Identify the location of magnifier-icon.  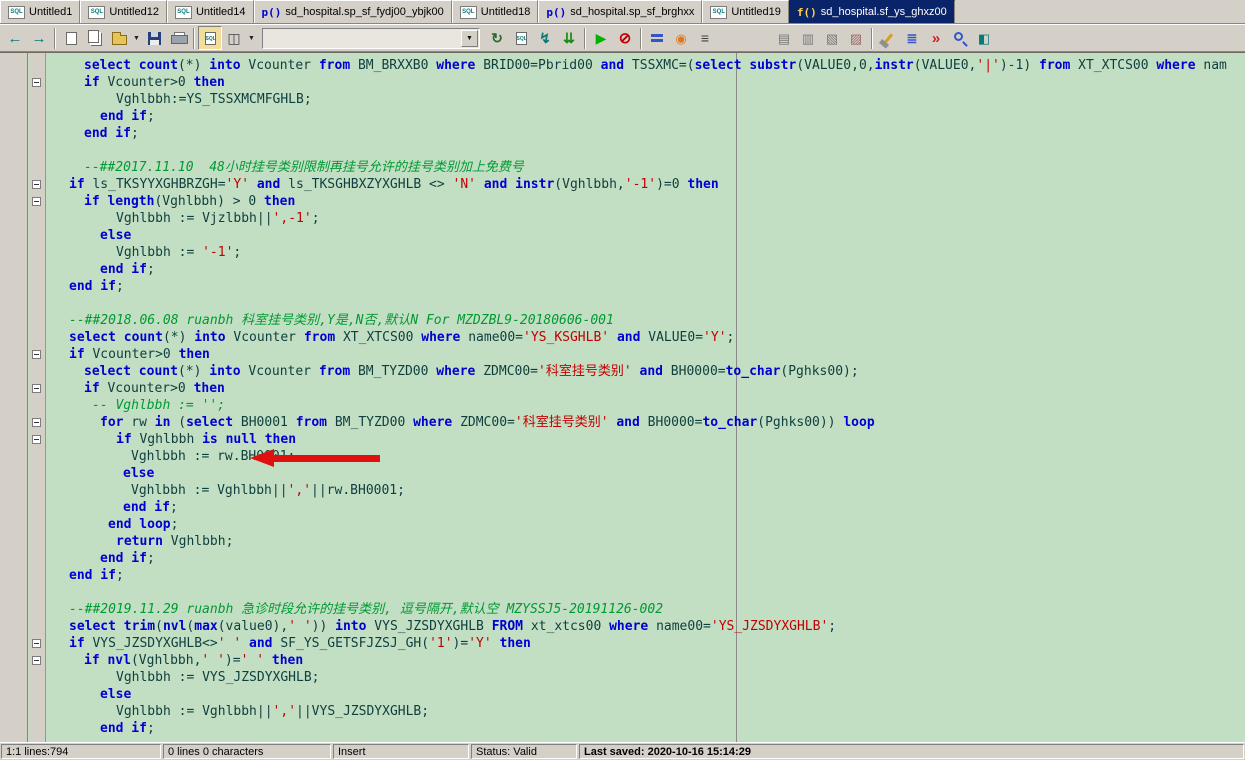
(958, 36).